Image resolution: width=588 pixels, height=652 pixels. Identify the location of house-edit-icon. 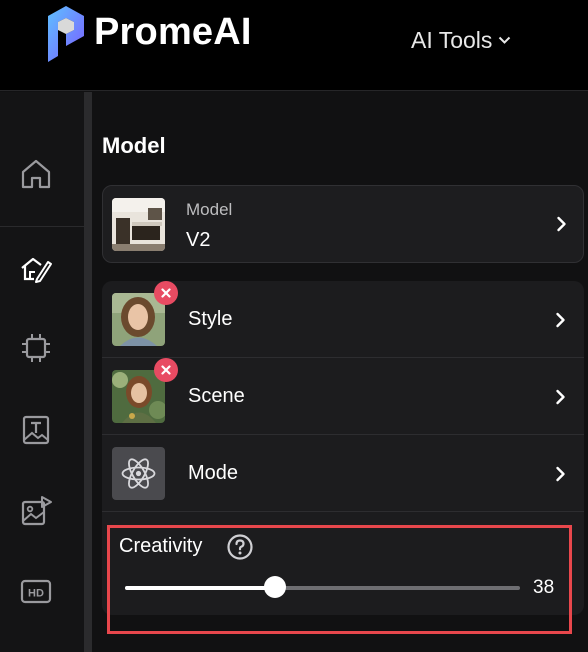
(36, 269).